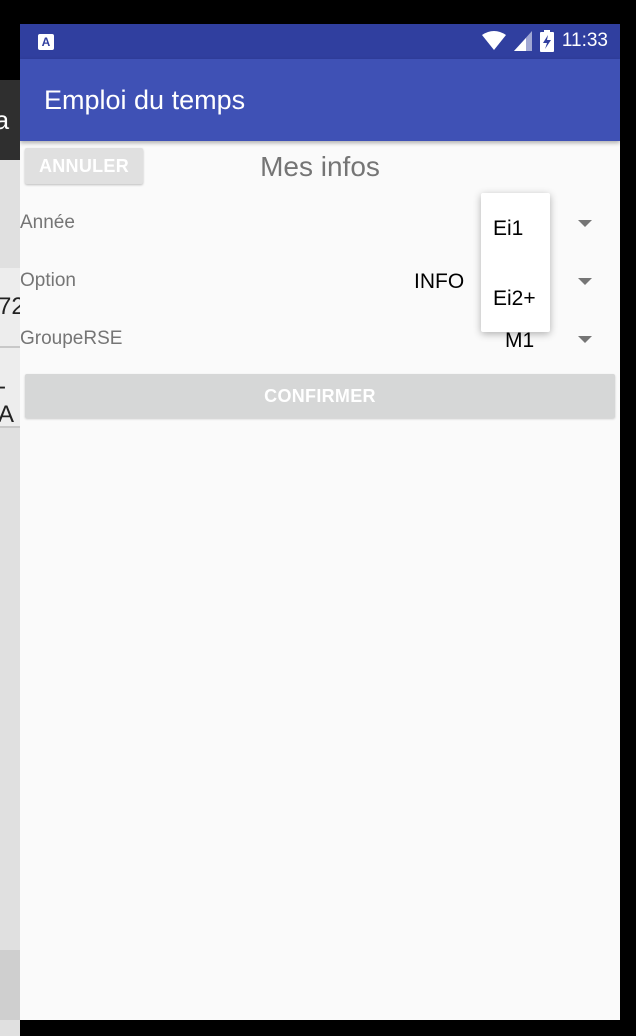  I want to click on annee-label: Année, so click(47, 222).